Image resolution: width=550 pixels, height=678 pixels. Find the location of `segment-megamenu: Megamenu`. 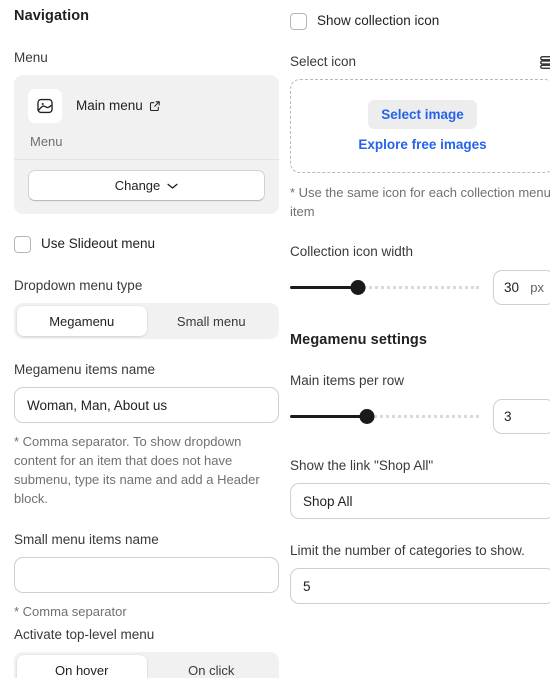

segment-megamenu: Megamenu is located at coordinates (82, 321).